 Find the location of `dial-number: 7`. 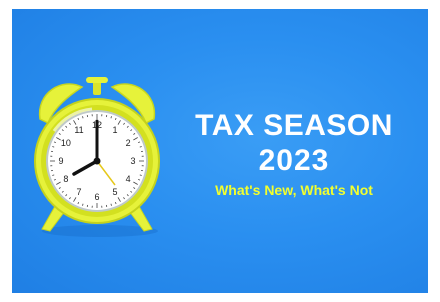

dial-number: 7 is located at coordinates (78, 192).